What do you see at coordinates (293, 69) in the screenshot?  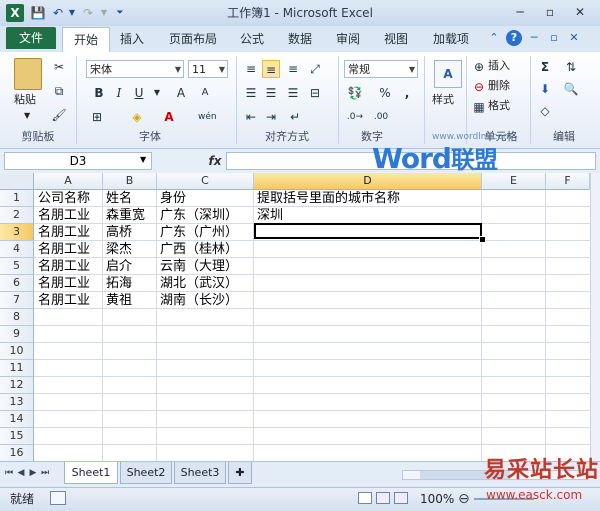 I see `align-bottom-icon: ≡` at bounding box center [293, 69].